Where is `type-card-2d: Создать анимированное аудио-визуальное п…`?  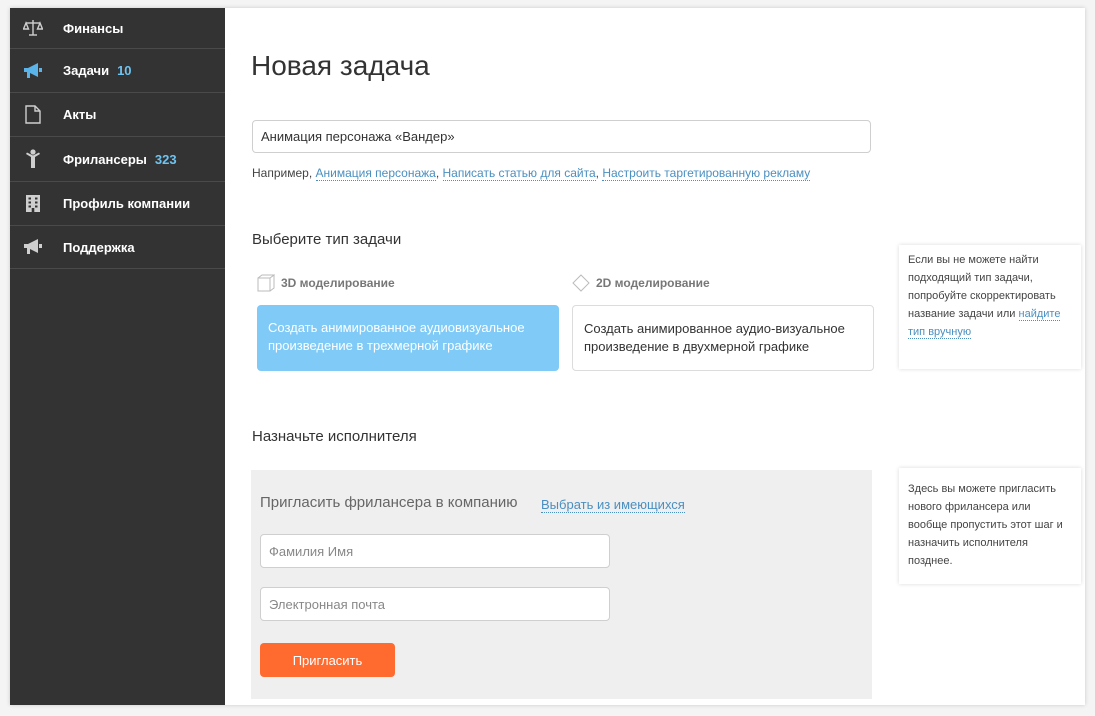
type-card-2d: Создать анимированное аудио-визуальное п… is located at coordinates (723, 338).